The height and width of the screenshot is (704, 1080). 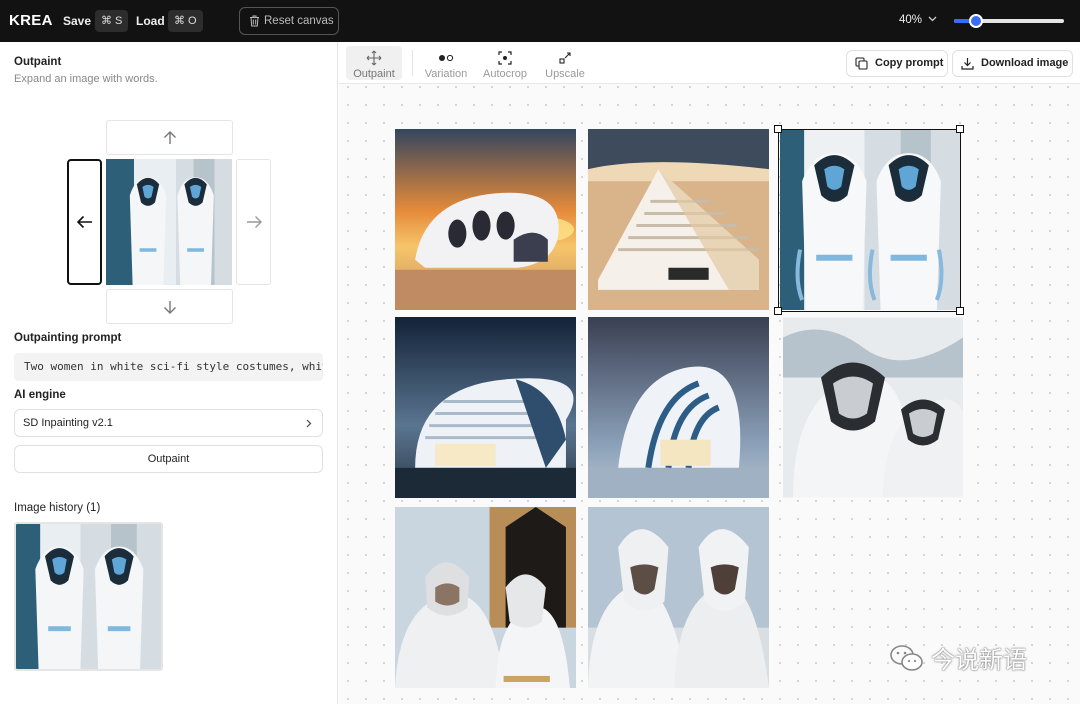 What do you see at coordinates (910, 20) in the screenshot?
I see `zoom-dropdown: 40%` at bounding box center [910, 20].